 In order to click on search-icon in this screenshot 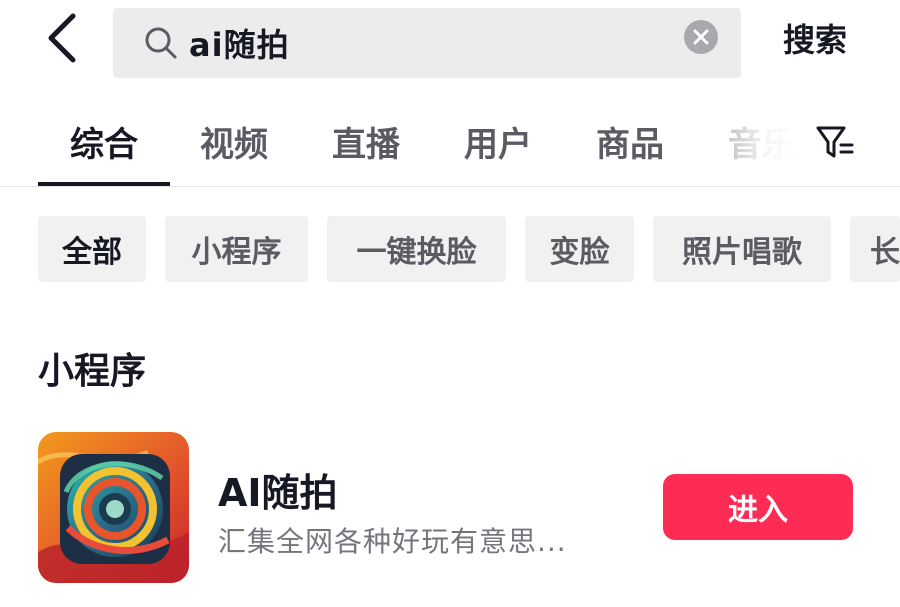, I will do `click(161, 43)`.